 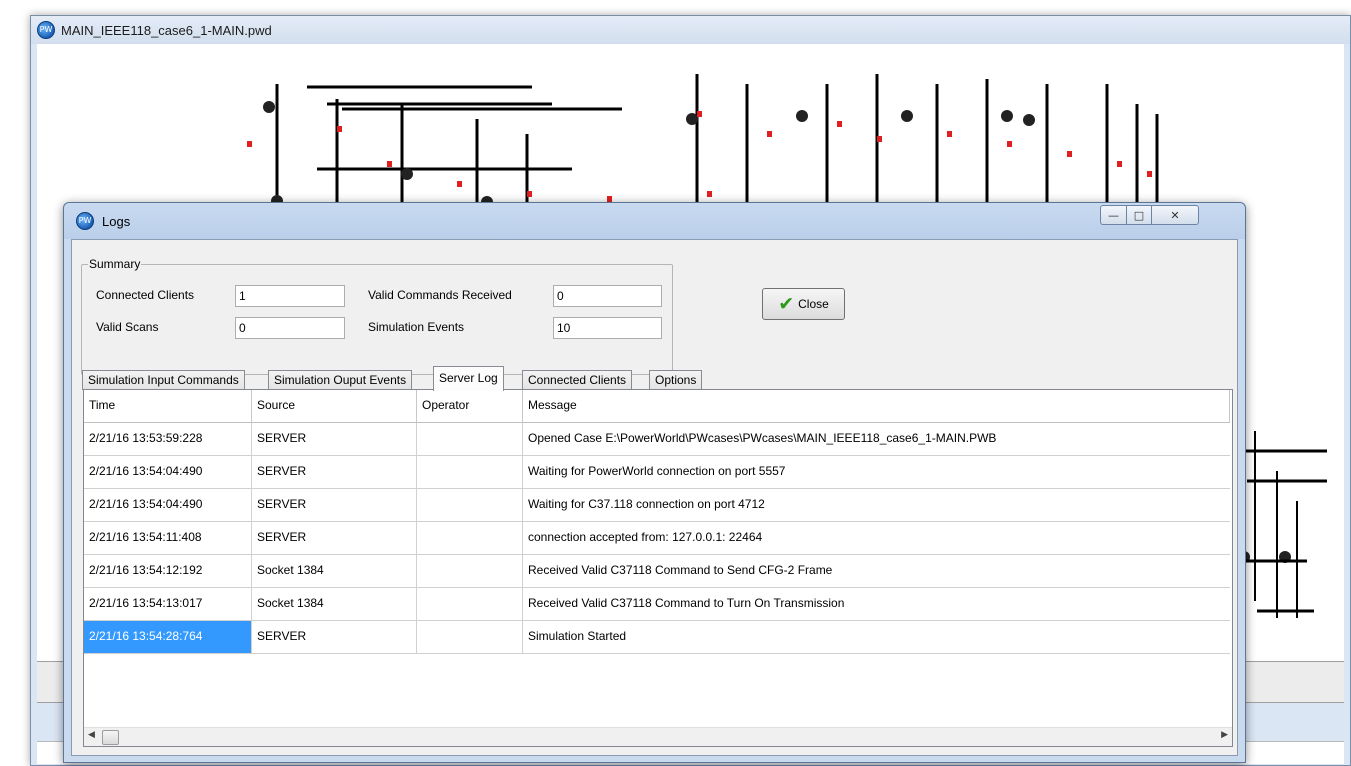 I want to click on tab-connected-clients: Connected Clients, so click(x=577, y=380).